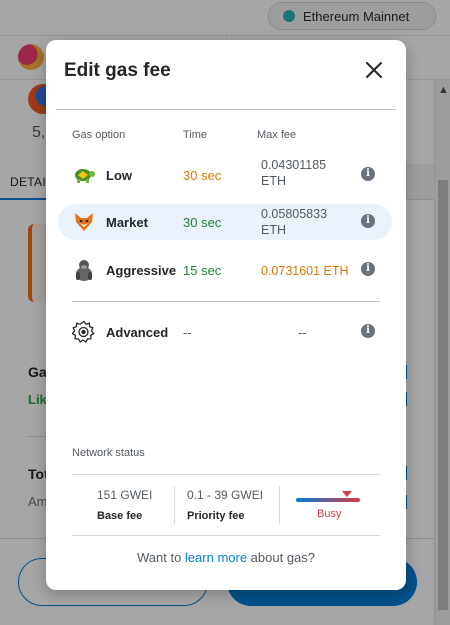 The width and height of the screenshot is (450, 625). I want to click on gear-icon, so click(83, 332).